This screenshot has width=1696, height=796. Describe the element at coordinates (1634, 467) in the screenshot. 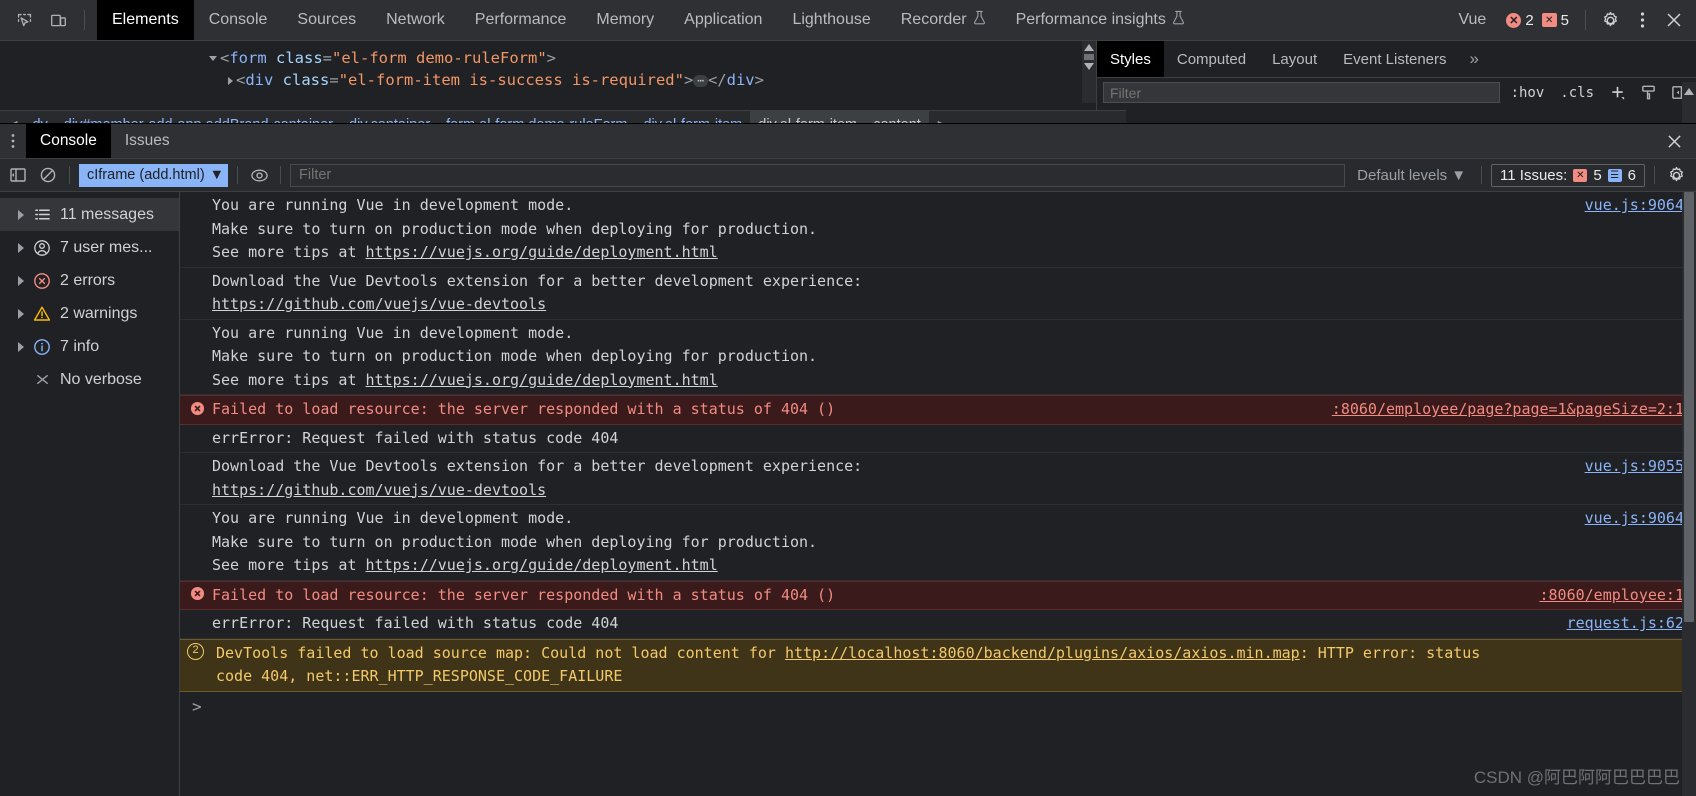

I see `message-source-link: vue.js:9055` at that location.